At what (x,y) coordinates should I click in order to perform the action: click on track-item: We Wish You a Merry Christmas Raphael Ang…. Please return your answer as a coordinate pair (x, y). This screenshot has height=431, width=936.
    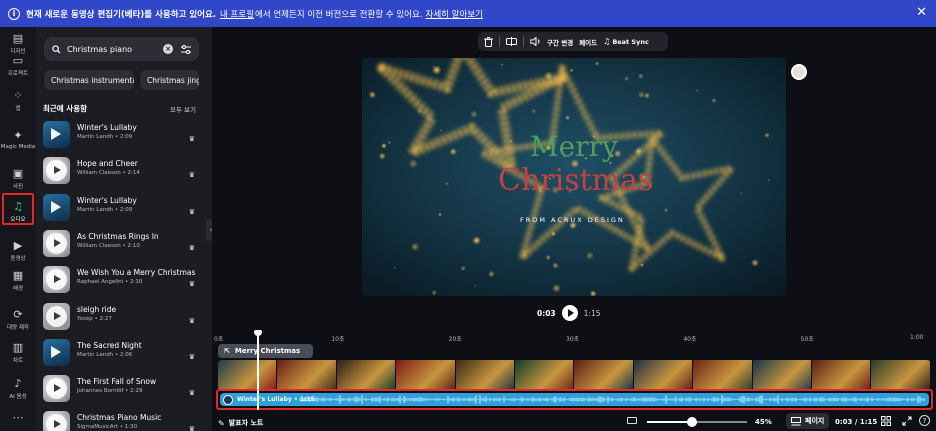
    Looking at the image, I should click on (119, 283).